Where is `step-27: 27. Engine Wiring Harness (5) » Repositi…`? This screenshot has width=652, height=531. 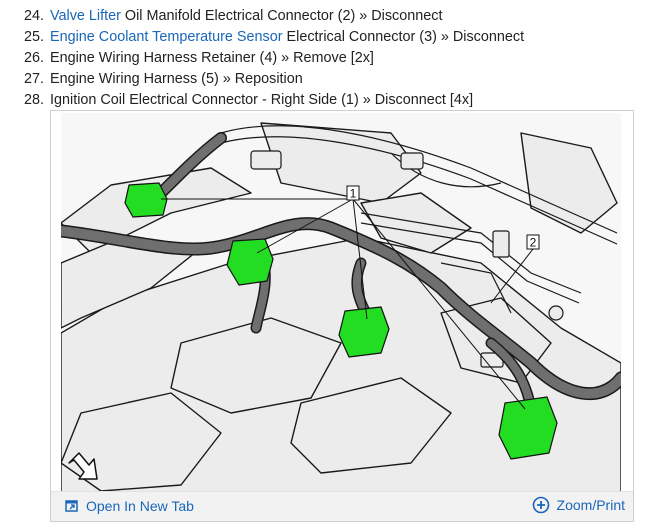 step-27: 27. Engine Wiring Harness (5) » Repositi… is located at coordinates (326, 79).